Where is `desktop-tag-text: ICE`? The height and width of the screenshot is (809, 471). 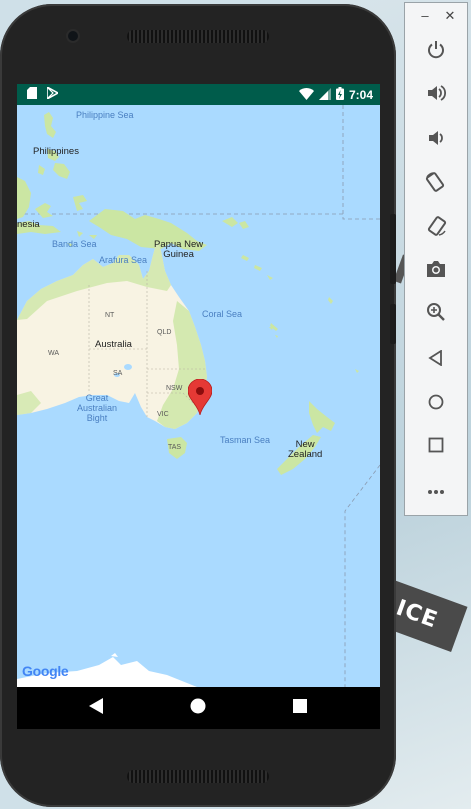 desktop-tag-text: ICE is located at coordinates (417, 614).